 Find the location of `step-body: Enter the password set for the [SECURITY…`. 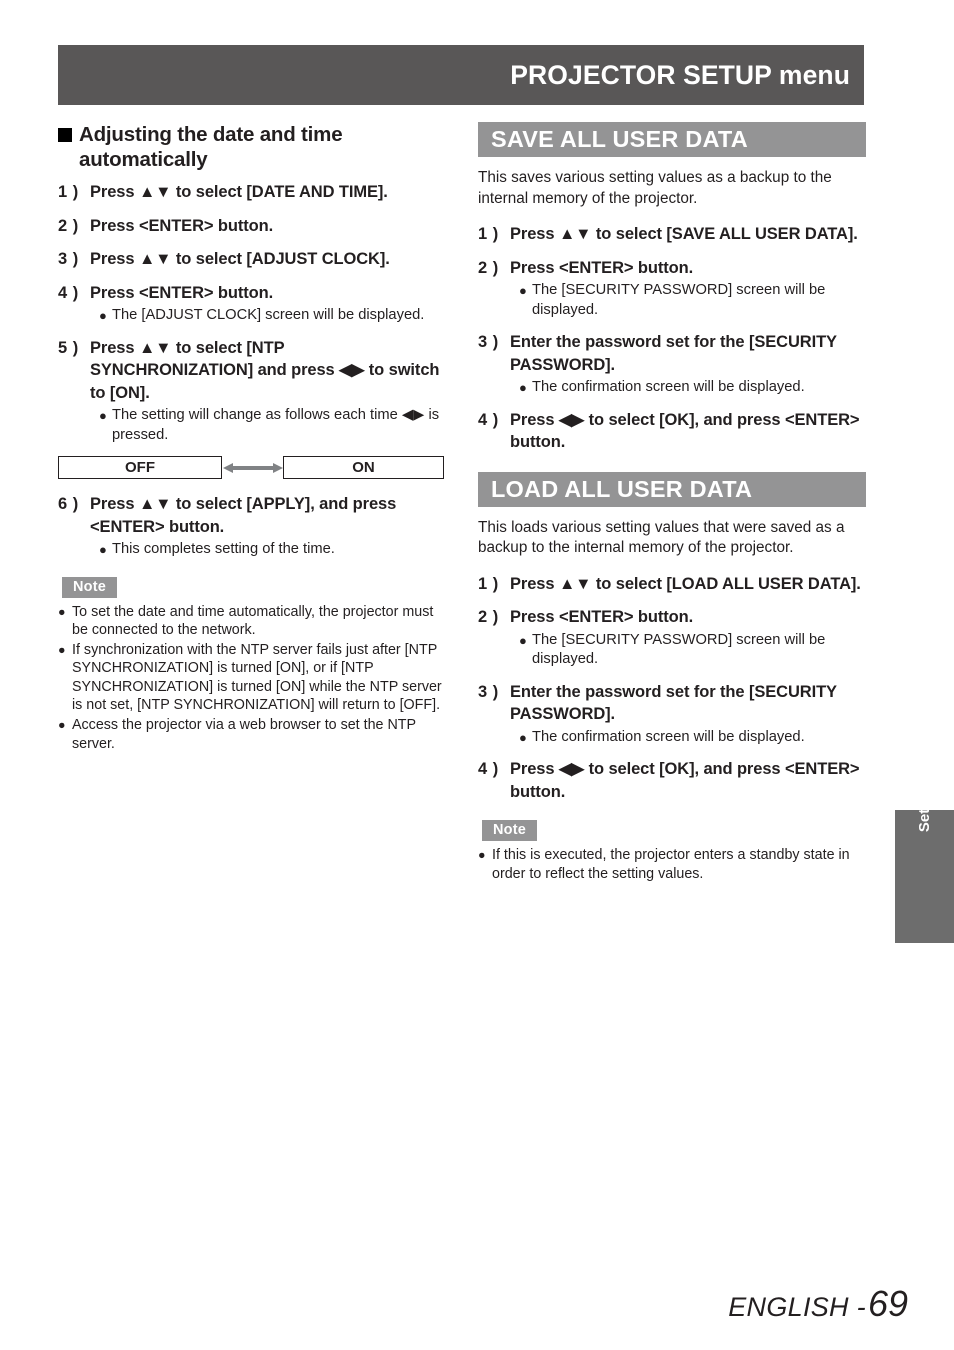

step-body: Enter the password set for the [SECURITY… is located at coordinates (688, 364).